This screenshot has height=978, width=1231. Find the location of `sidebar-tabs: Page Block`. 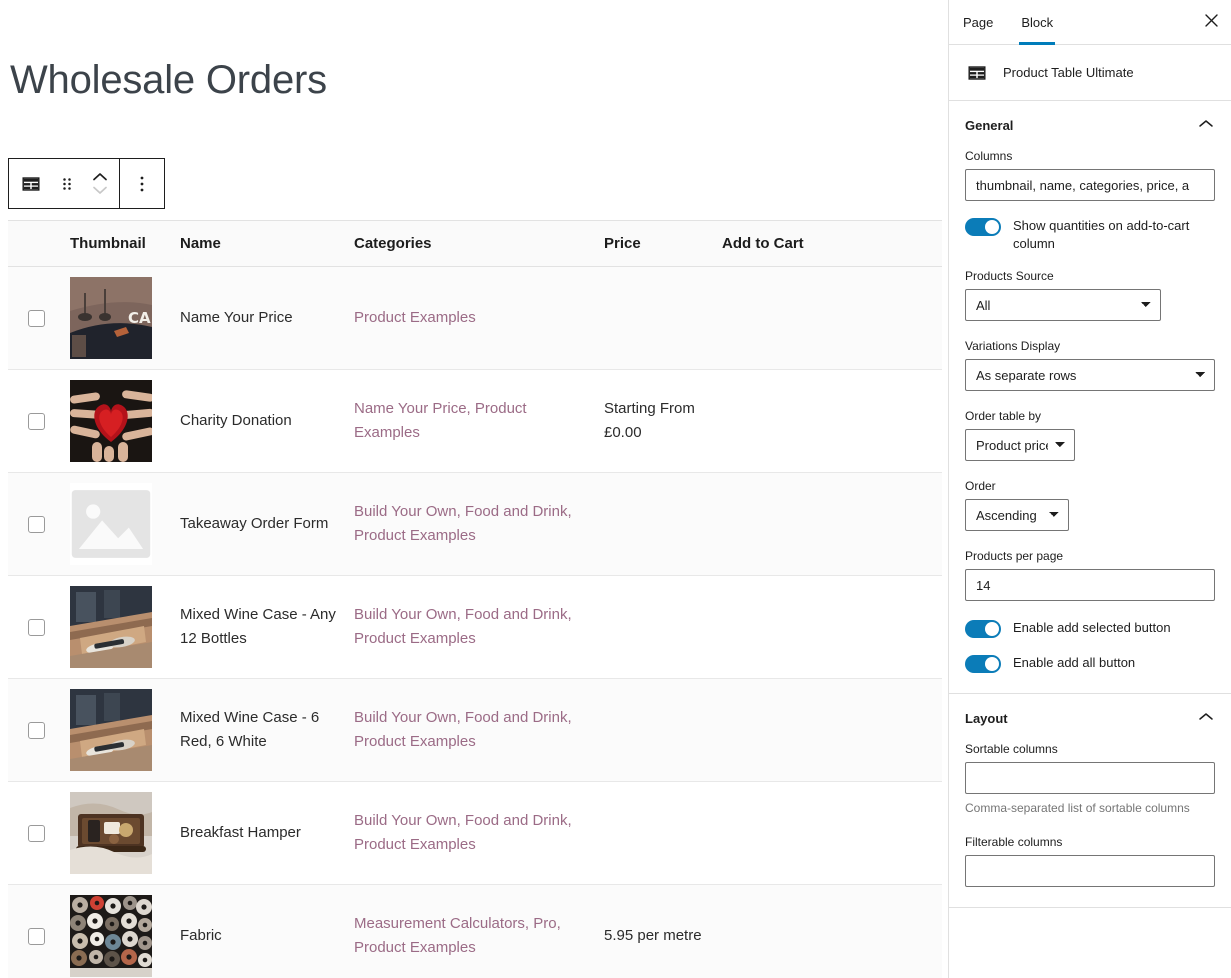

sidebar-tabs: Page Block is located at coordinates (1090, 22).